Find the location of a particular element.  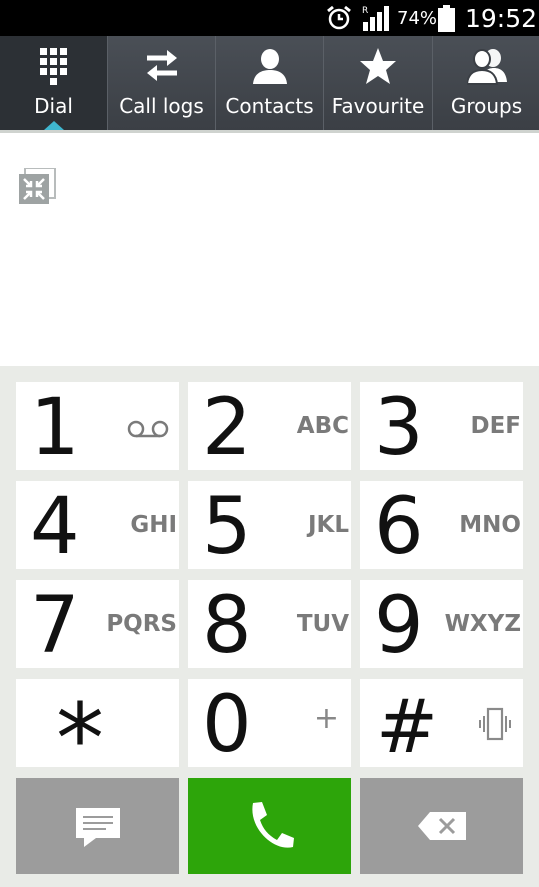

tab-label: Contacts is located at coordinates (269, 106).